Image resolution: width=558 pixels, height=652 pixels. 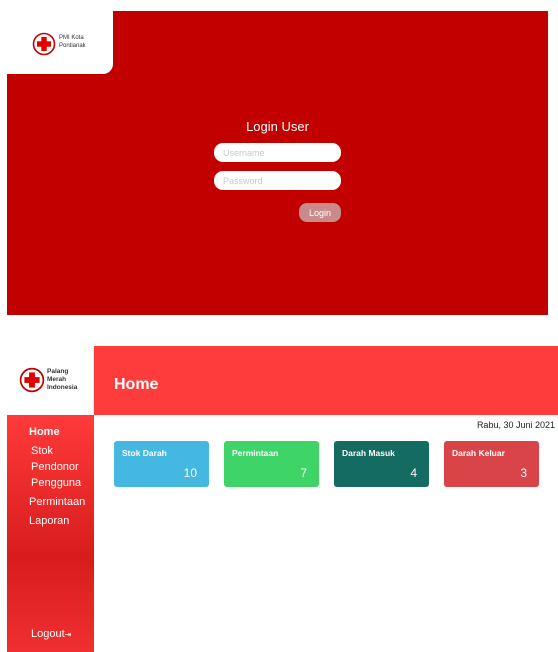 What do you see at coordinates (277, 180) in the screenshot?
I see `password-input` at bounding box center [277, 180].